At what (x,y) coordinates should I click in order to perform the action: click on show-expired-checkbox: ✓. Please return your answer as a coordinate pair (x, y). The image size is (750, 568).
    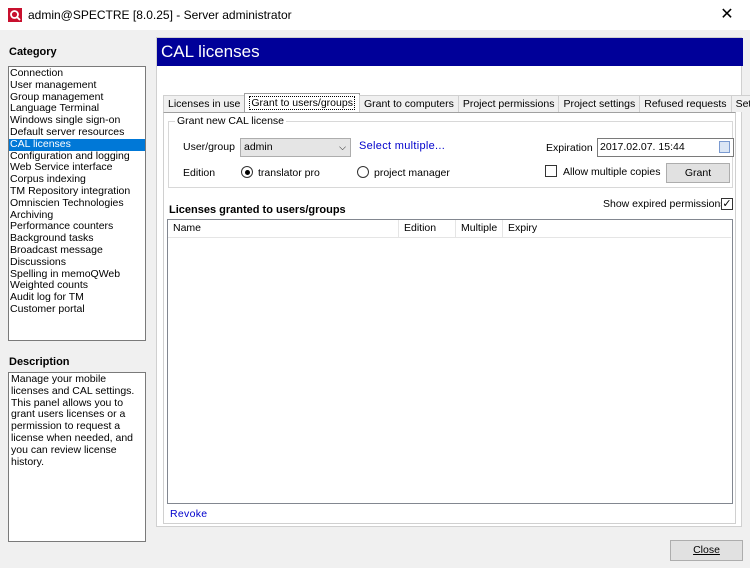
    Looking at the image, I should click on (727, 204).